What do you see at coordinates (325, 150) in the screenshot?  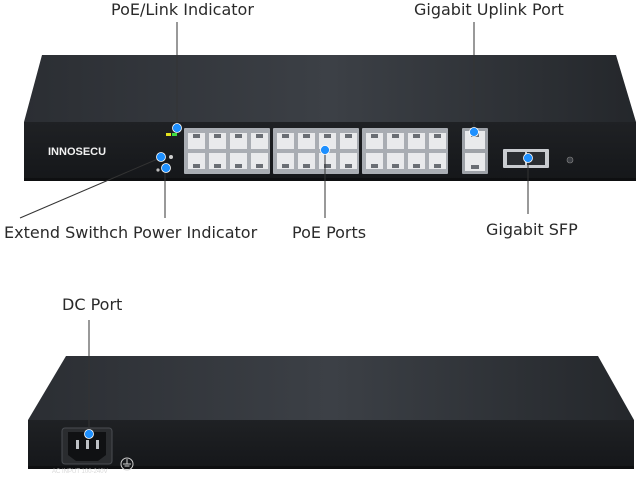 I see `poe-ports-marker` at bounding box center [325, 150].